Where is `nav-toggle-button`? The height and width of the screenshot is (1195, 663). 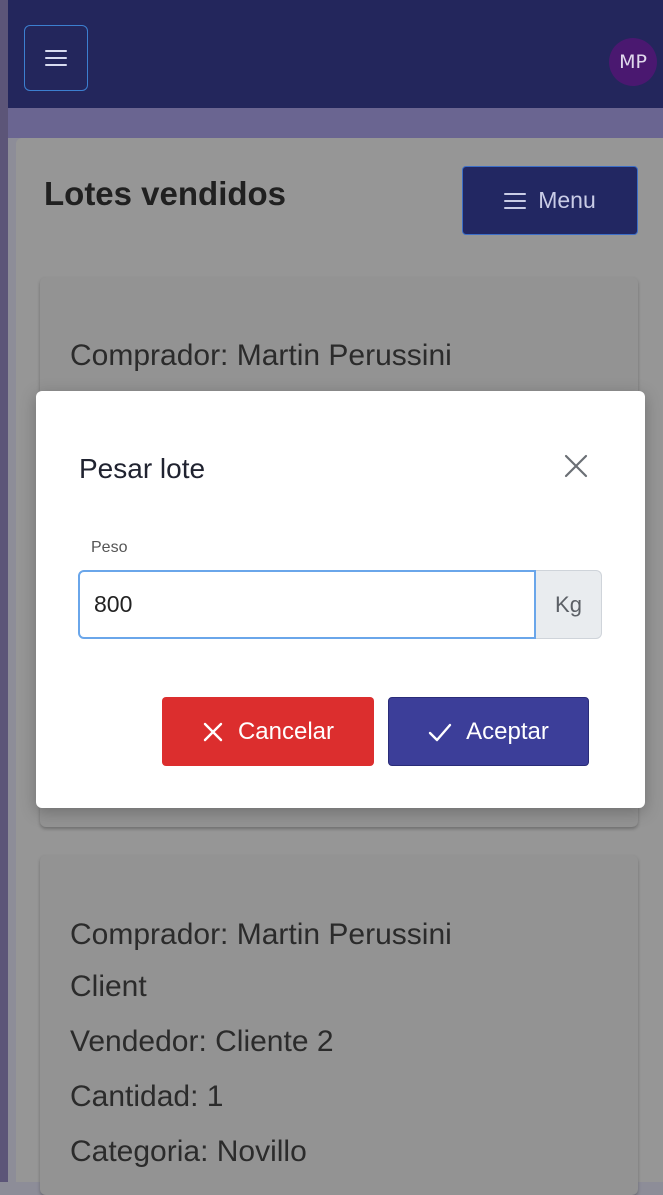
nav-toggle-button is located at coordinates (56, 58).